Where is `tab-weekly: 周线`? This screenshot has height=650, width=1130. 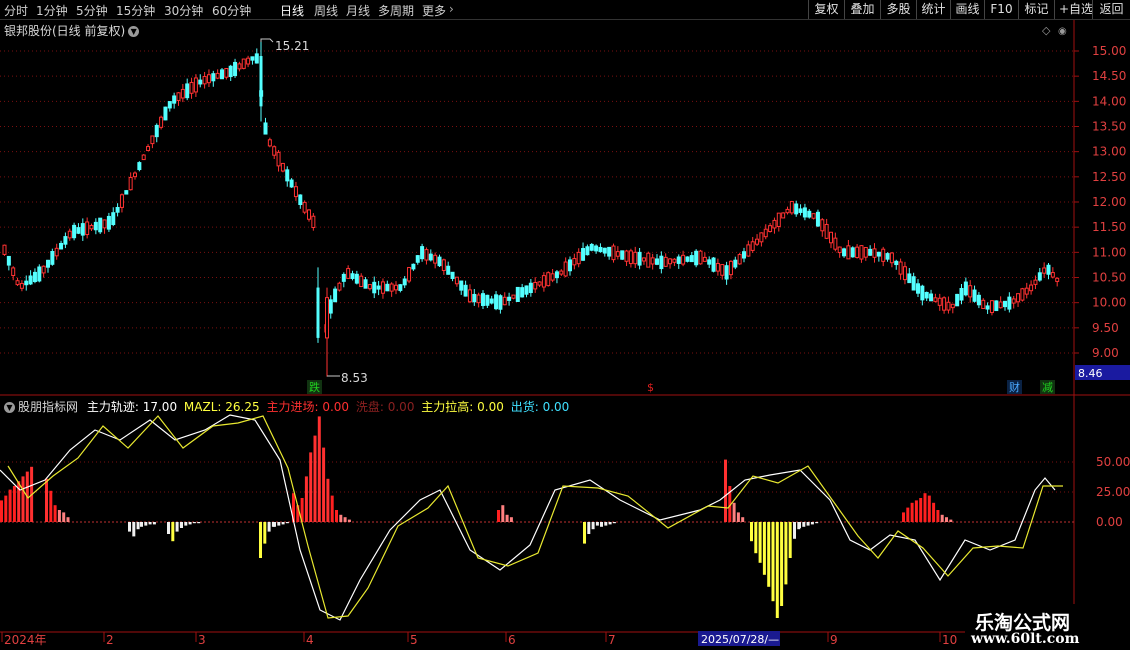 tab-weekly: 周线 is located at coordinates (326, 10).